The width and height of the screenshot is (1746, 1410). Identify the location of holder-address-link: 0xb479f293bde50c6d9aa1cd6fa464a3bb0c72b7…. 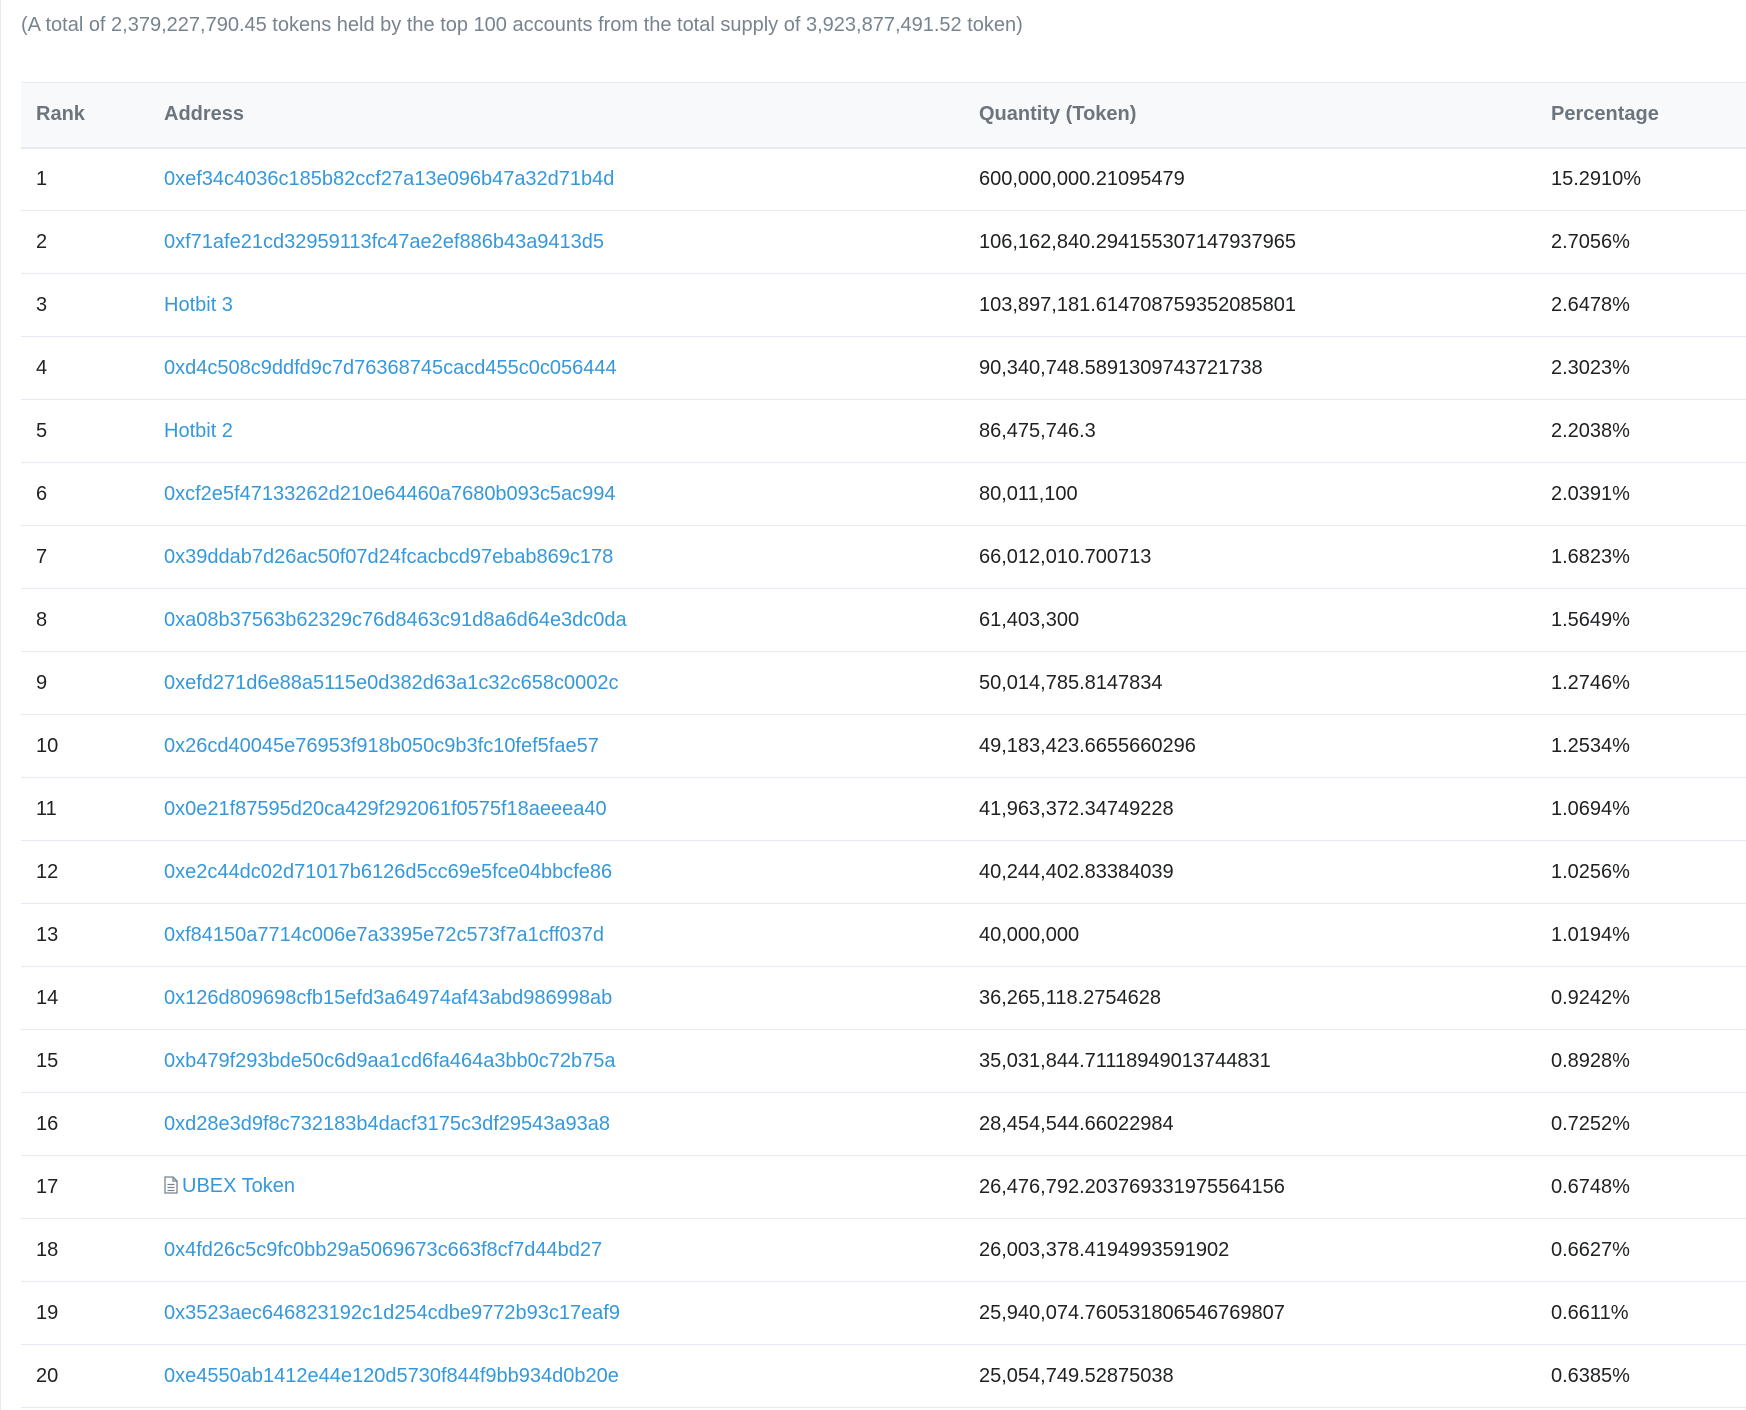
(390, 1061).